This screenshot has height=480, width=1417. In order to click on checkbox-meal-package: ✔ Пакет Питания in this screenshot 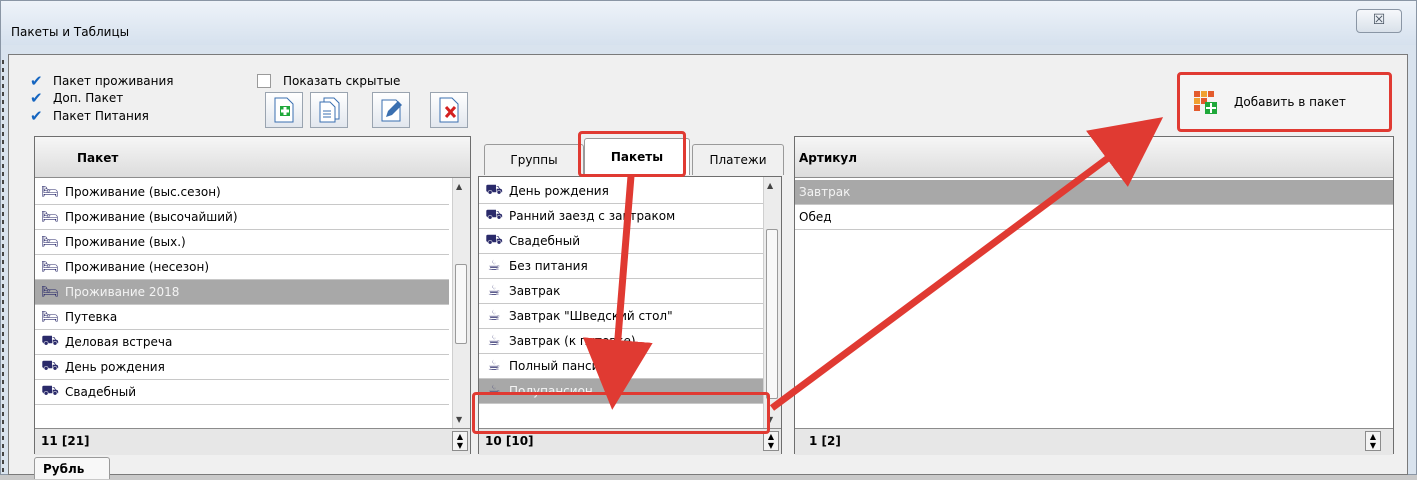, I will do `click(89, 116)`.